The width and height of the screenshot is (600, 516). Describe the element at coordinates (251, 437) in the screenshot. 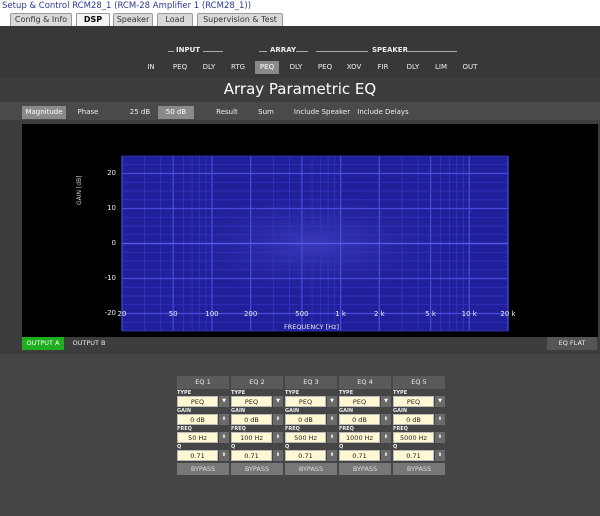

I see `freq-field: 100 Hz` at that location.